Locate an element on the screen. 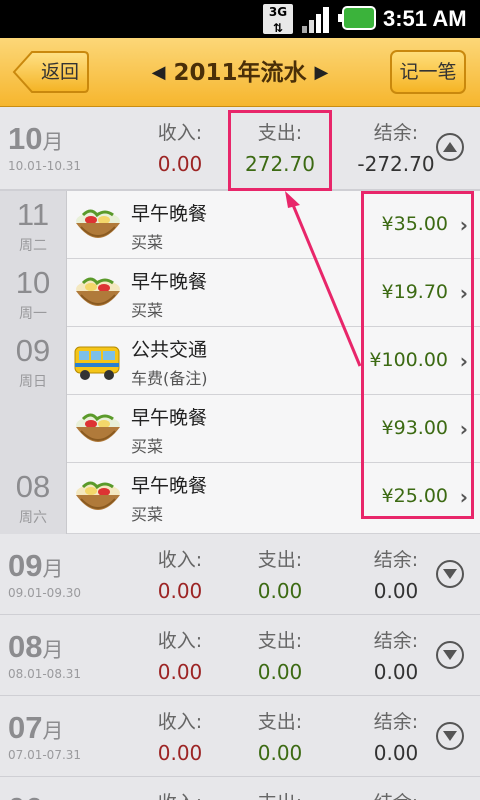 The width and height of the screenshot is (480, 800). month-summary-august: 08月 08.01-08.31 收入: 0.00 支出: 0.00 结余: 0.00 is located at coordinates (240, 656).